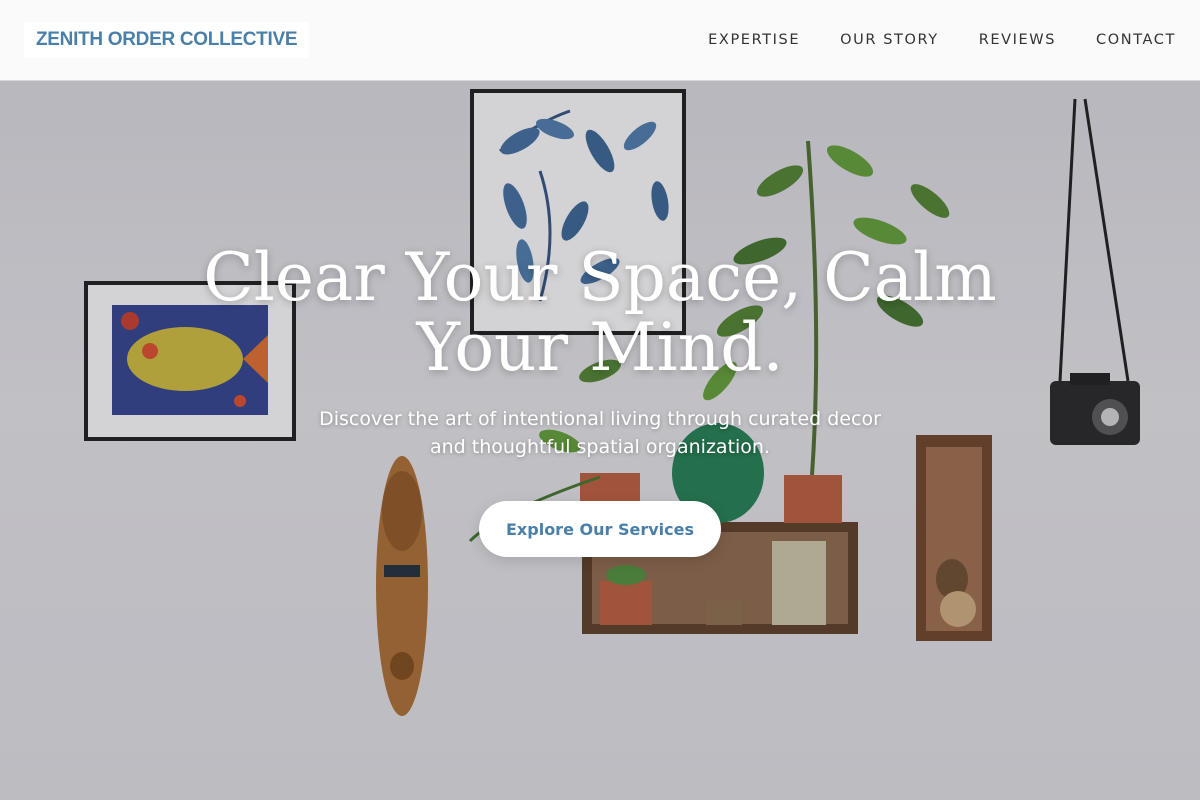 This screenshot has width=1200, height=800. What do you see at coordinates (167, 40) in the screenshot?
I see `brand-logo: ZENITH ORDER COLLECTIVE` at bounding box center [167, 40].